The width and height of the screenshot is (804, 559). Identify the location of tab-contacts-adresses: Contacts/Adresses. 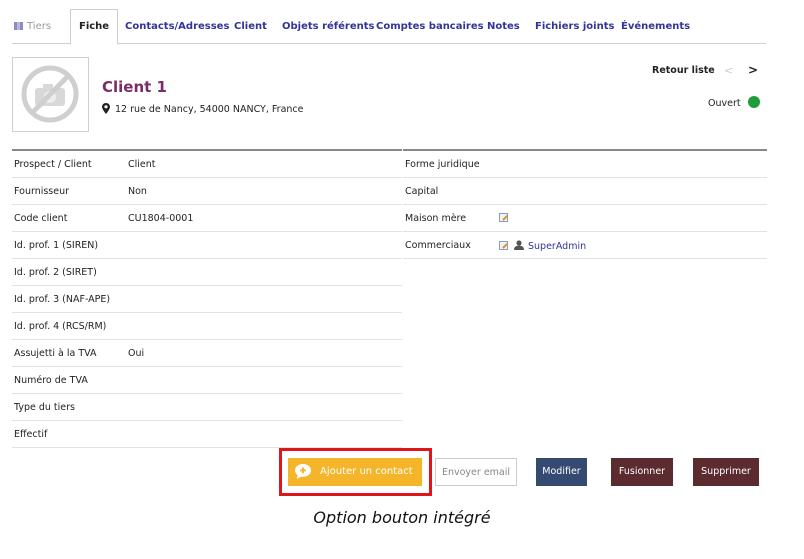
(177, 26).